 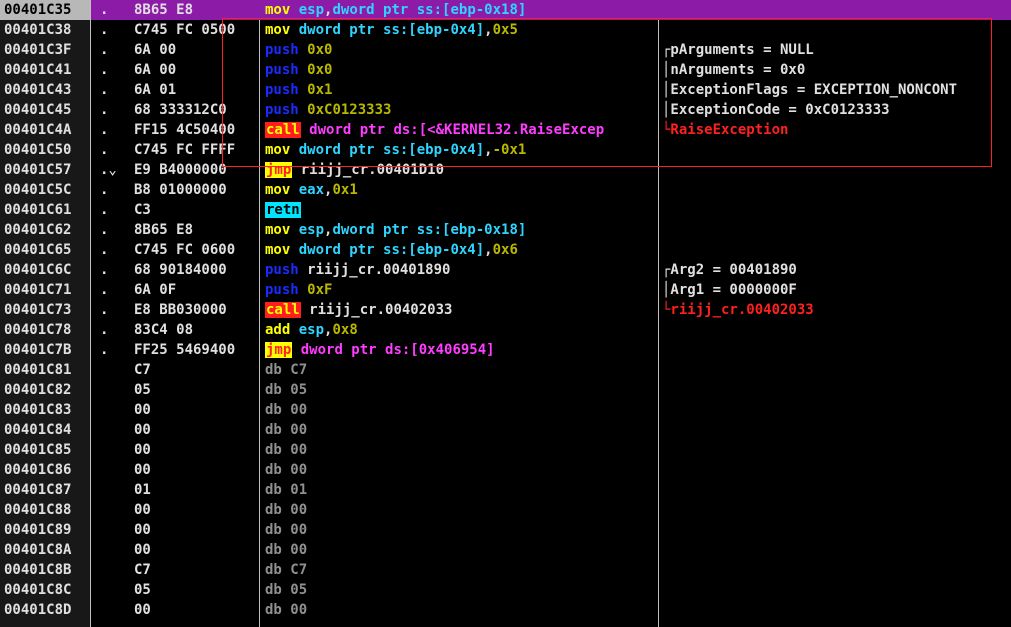 What do you see at coordinates (836, 270) in the screenshot?
I see `comment-cell: ┌Arg2 = 00401890` at bounding box center [836, 270].